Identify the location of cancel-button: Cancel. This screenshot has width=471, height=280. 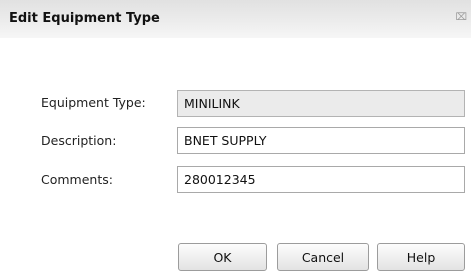
(323, 257).